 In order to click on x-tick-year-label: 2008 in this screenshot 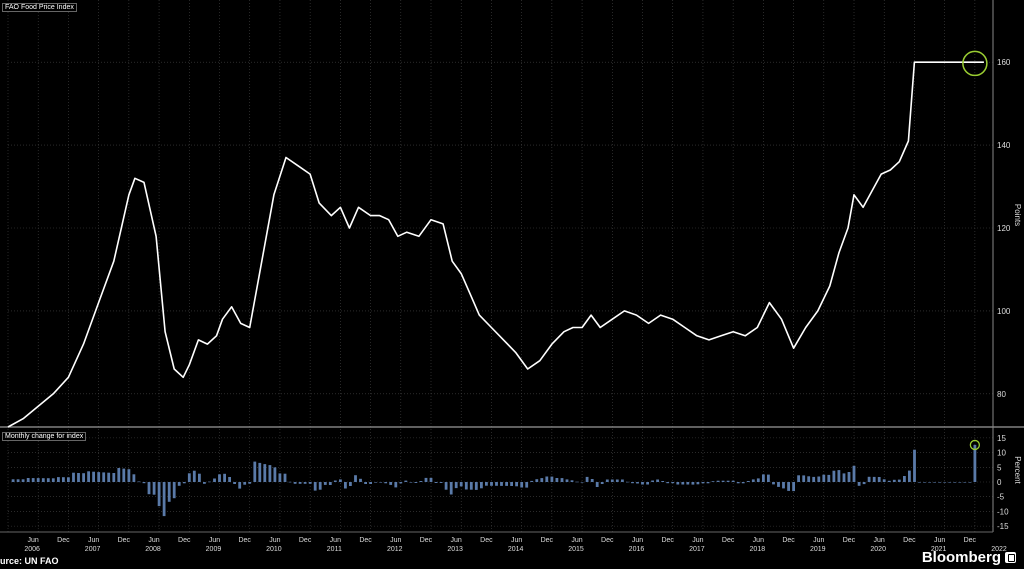, I will do `click(153, 549)`.